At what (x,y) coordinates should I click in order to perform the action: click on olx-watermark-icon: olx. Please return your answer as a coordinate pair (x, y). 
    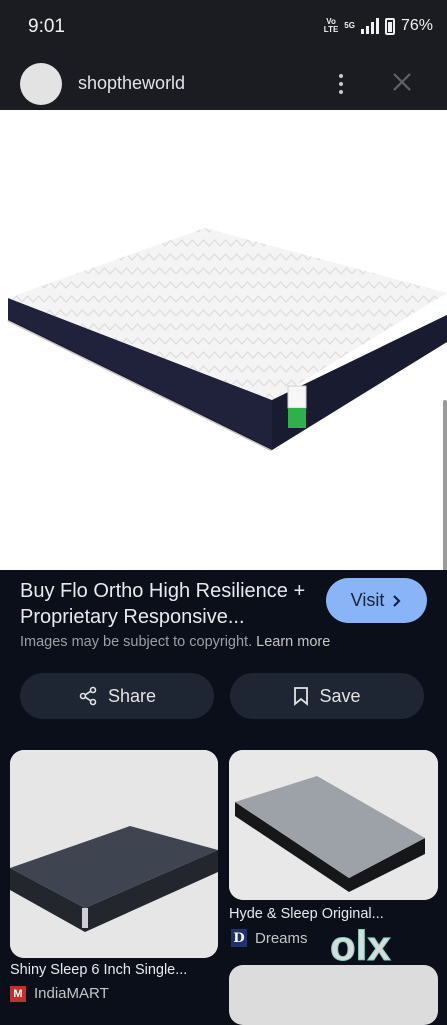
    Looking at the image, I should click on (361, 945).